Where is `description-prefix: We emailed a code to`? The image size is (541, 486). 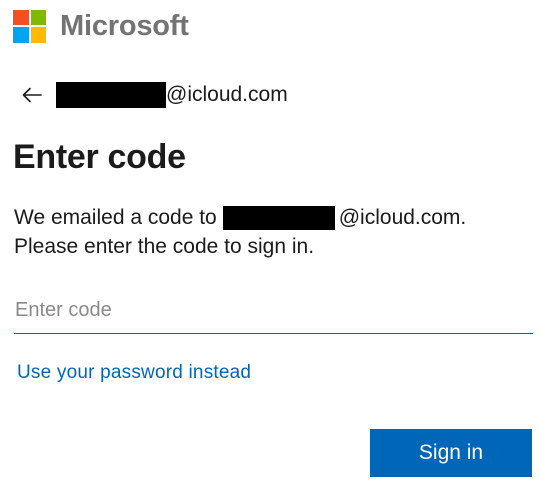 description-prefix: We emailed a code to is located at coordinates (115, 217).